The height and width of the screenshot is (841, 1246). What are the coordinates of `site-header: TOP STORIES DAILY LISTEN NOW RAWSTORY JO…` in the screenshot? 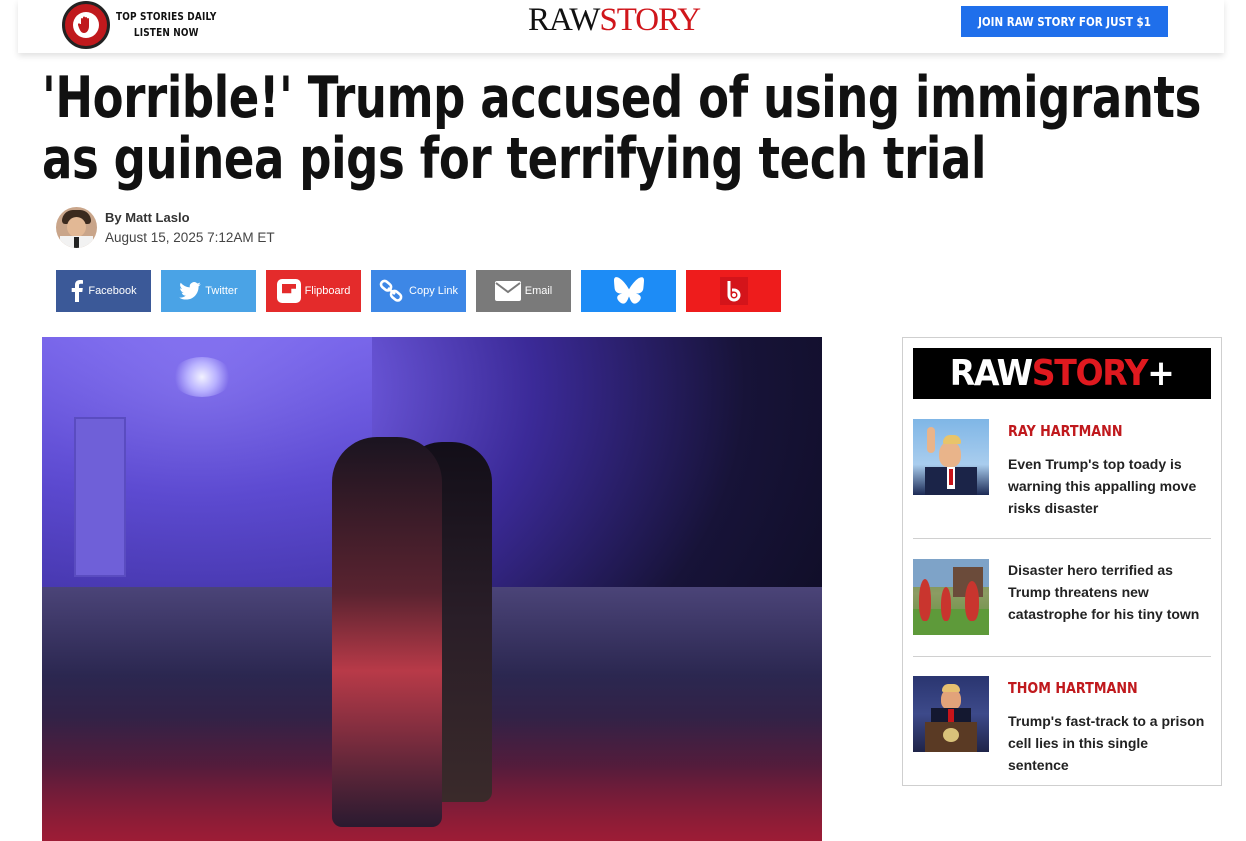 It's located at (621, 26).